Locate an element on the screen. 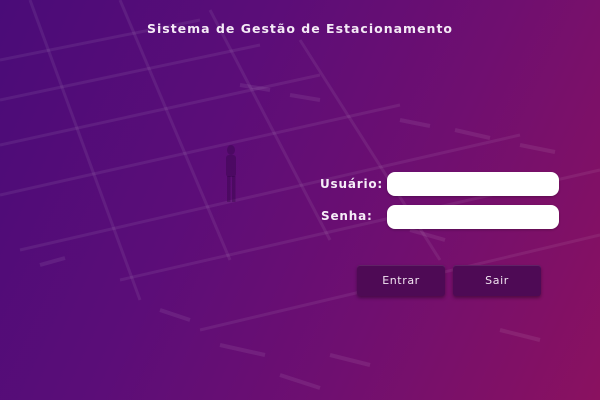  password-label: Senha: is located at coordinates (347, 216).